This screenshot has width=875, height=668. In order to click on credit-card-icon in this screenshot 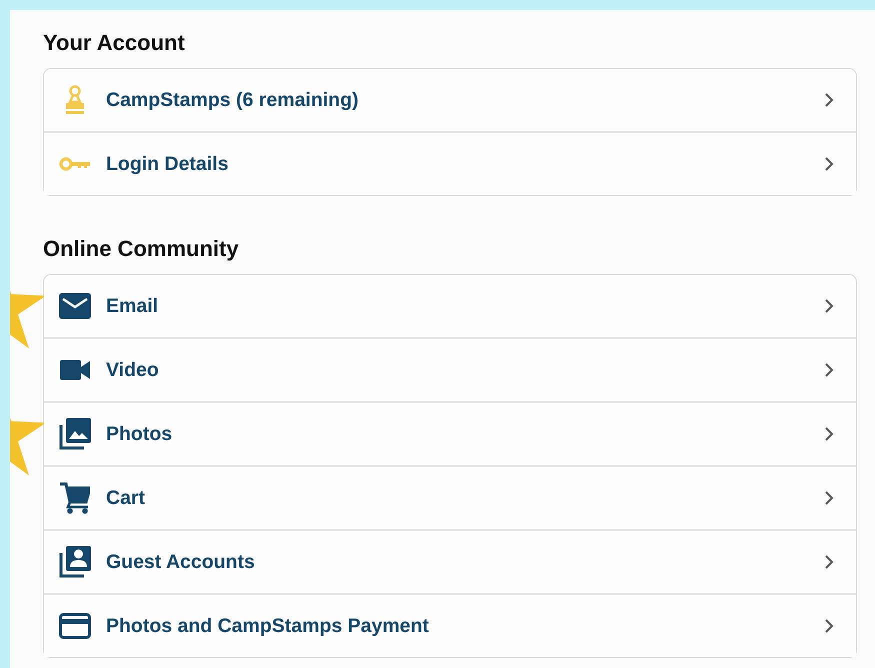, I will do `click(75, 626)`.